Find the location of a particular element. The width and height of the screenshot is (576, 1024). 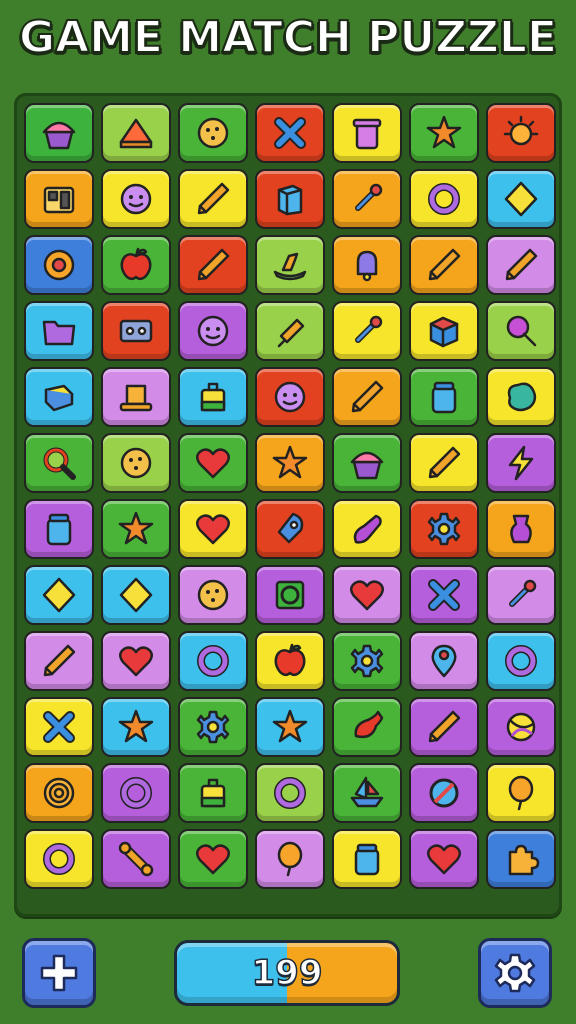

game-title: GAME MATCH PUZZLE is located at coordinates (288, 37).